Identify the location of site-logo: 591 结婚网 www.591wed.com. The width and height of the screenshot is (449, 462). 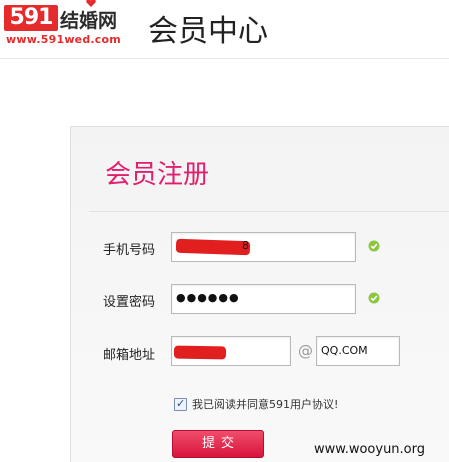
(66, 25).